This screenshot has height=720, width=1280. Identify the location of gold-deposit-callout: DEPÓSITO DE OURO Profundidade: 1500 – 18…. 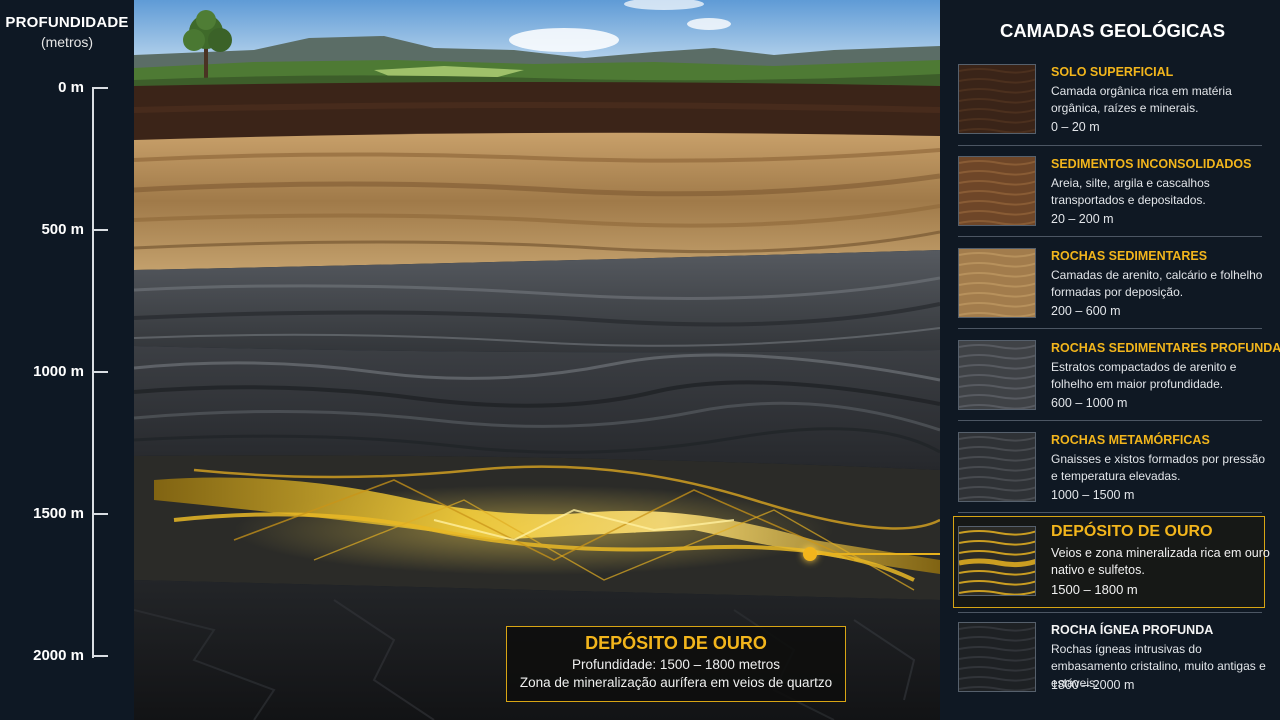
(676, 664).